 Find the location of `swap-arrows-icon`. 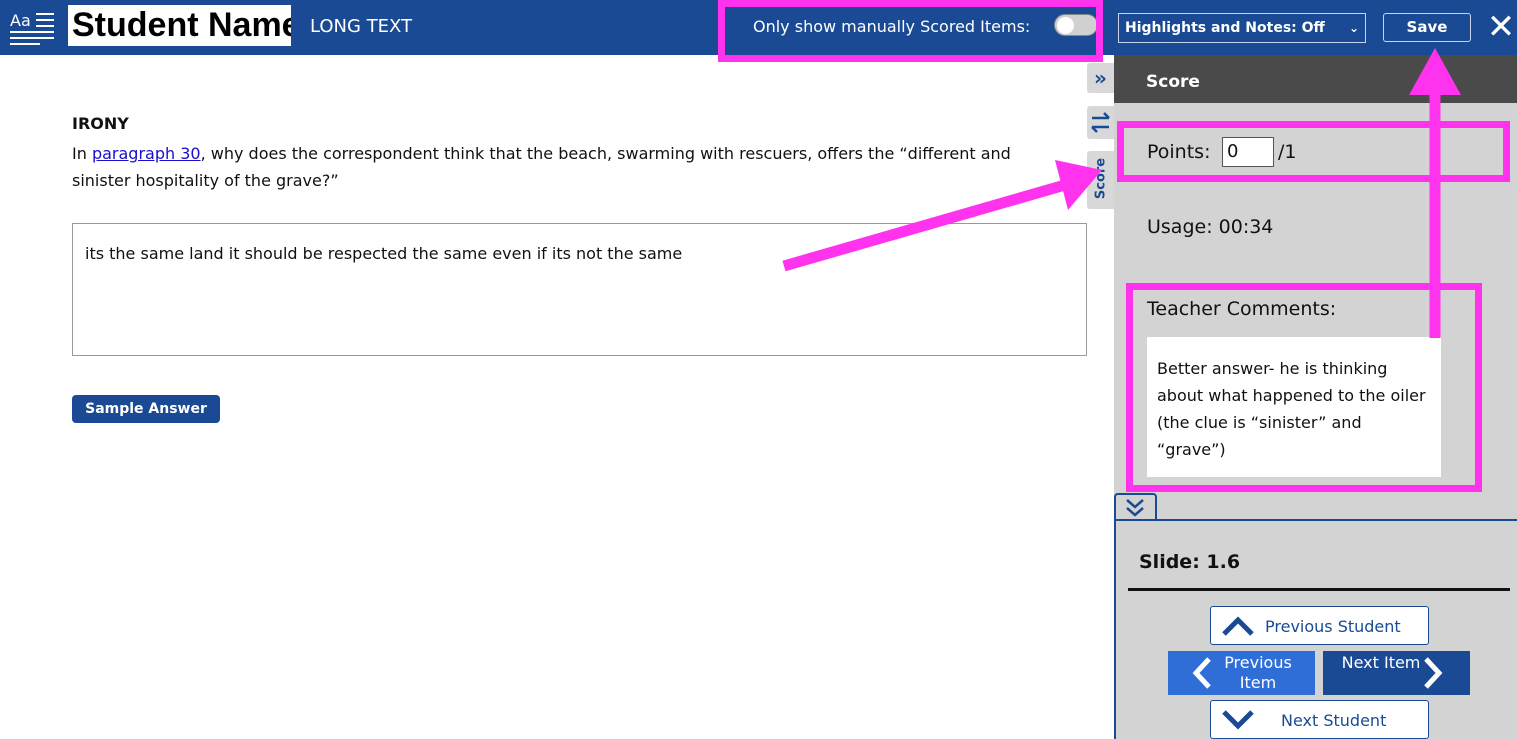

swap-arrows-icon is located at coordinates (1100, 122).